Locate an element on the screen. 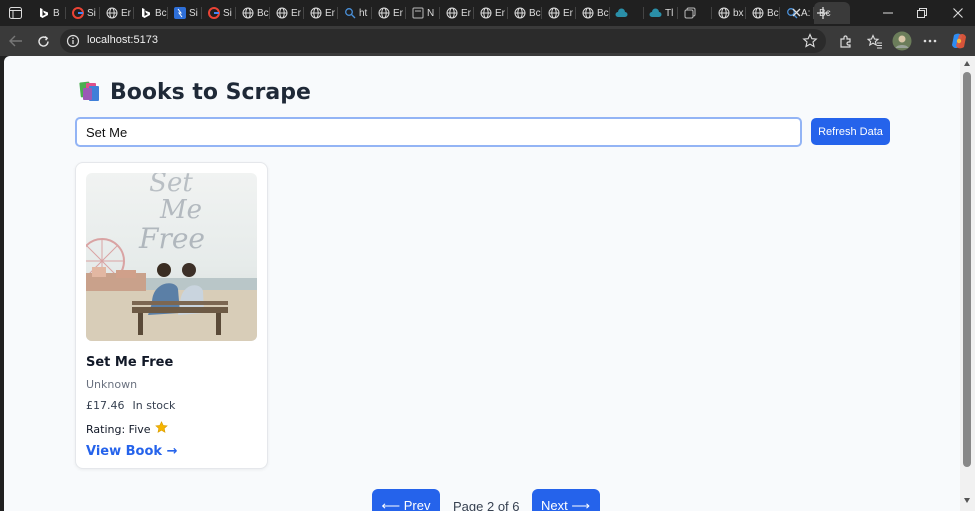 Image resolution: width=975 pixels, height=511 pixels. profile-avatar is located at coordinates (902, 41).